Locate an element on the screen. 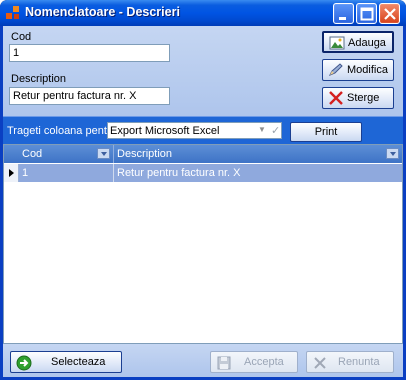  export-format-value: Export Microsoft Excel is located at coordinates (165, 131).